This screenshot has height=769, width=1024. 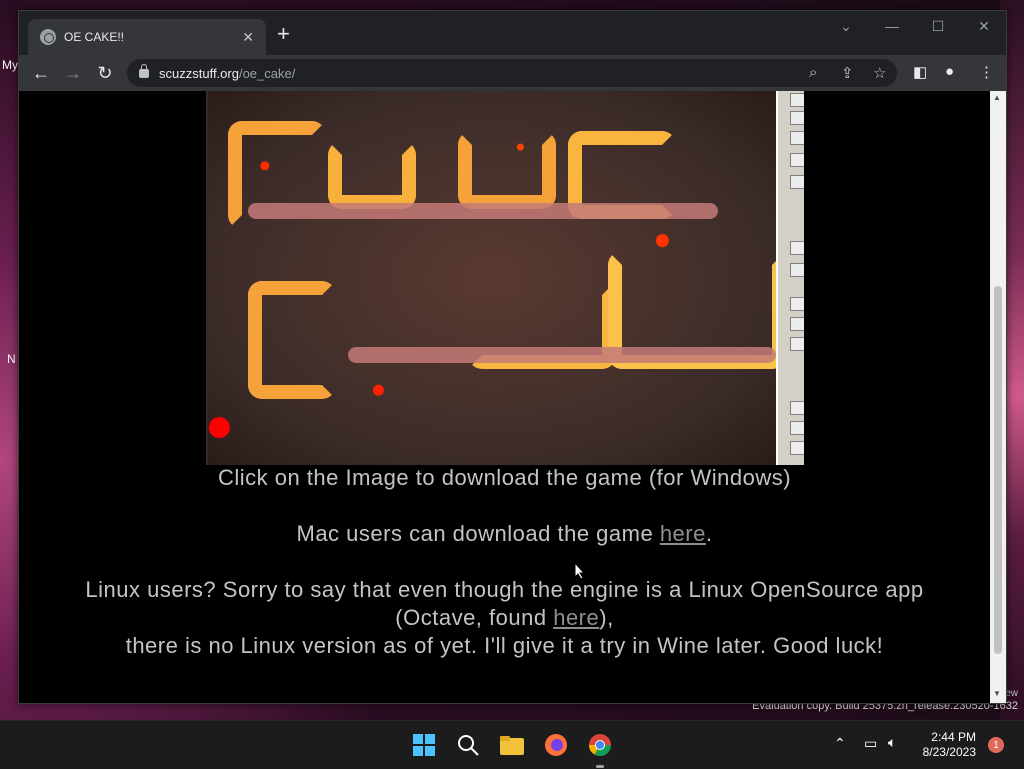 What do you see at coordinates (504, 617) in the screenshot?
I see `linux-notice-line-2: (Octave, found here),` at bounding box center [504, 617].